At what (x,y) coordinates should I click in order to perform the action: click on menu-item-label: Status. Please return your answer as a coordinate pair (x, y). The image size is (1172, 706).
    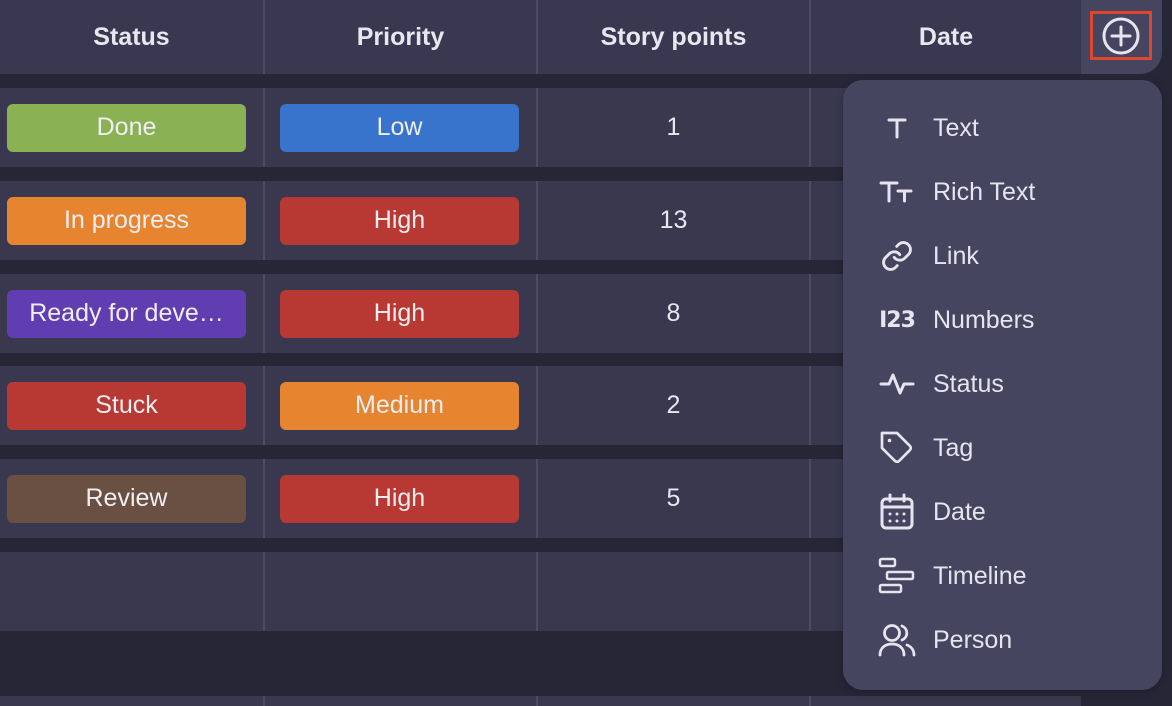
    Looking at the image, I should click on (968, 383).